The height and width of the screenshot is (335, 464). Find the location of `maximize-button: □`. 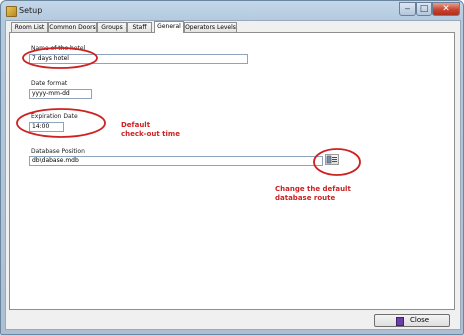

maximize-button: □ is located at coordinates (424, 9).